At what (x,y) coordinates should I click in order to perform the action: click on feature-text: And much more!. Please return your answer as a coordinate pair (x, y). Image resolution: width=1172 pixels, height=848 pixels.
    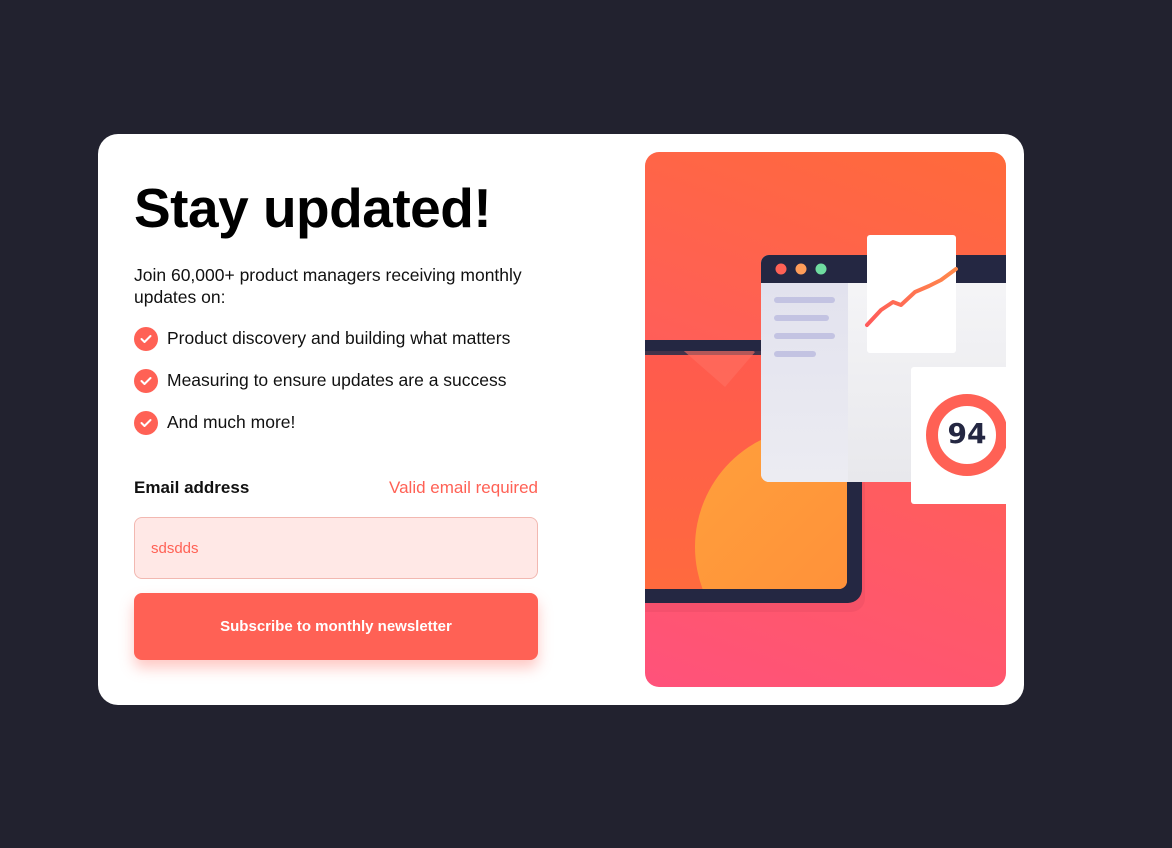
    Looking at the image, I should click on (231, 422).